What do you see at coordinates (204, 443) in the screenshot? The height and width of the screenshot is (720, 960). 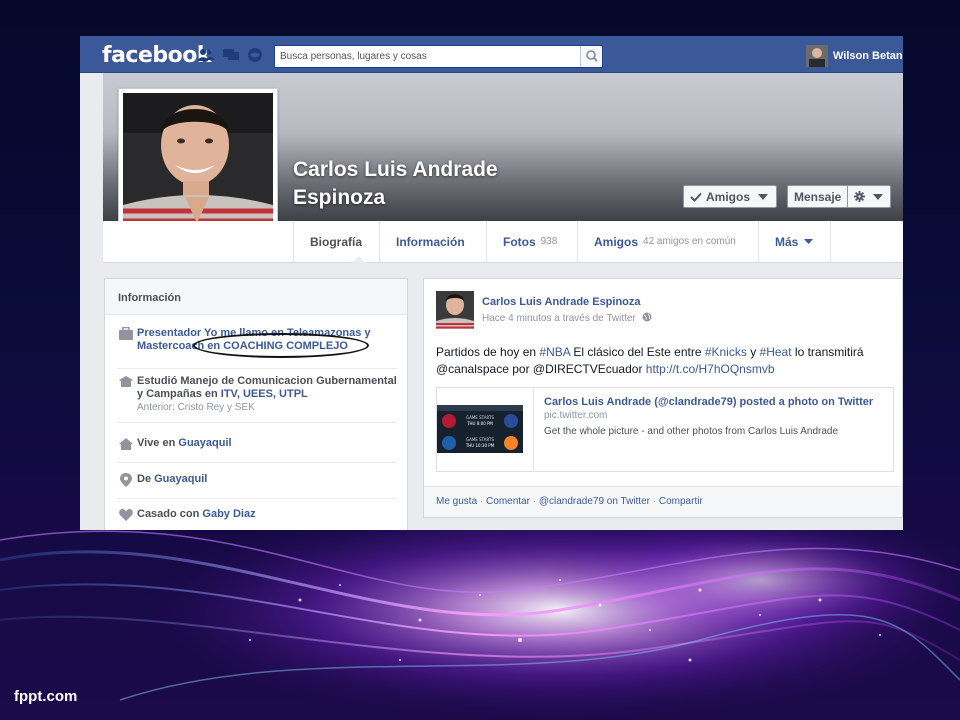 I see `lives-place-link: Guayaquil` at bounding box center [204, 443].